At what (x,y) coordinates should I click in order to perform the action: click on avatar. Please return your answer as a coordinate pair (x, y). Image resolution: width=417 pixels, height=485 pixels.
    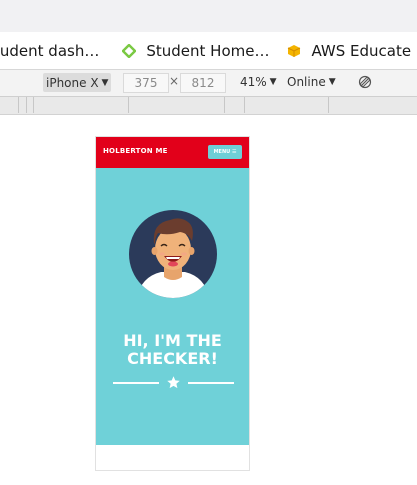
    Looking at the image, I should click on (173, 254).